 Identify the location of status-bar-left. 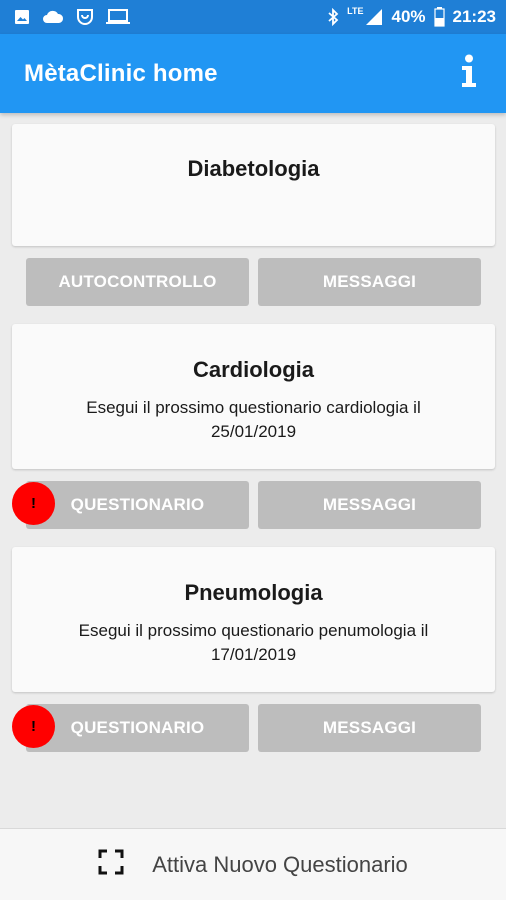
(72, 17).